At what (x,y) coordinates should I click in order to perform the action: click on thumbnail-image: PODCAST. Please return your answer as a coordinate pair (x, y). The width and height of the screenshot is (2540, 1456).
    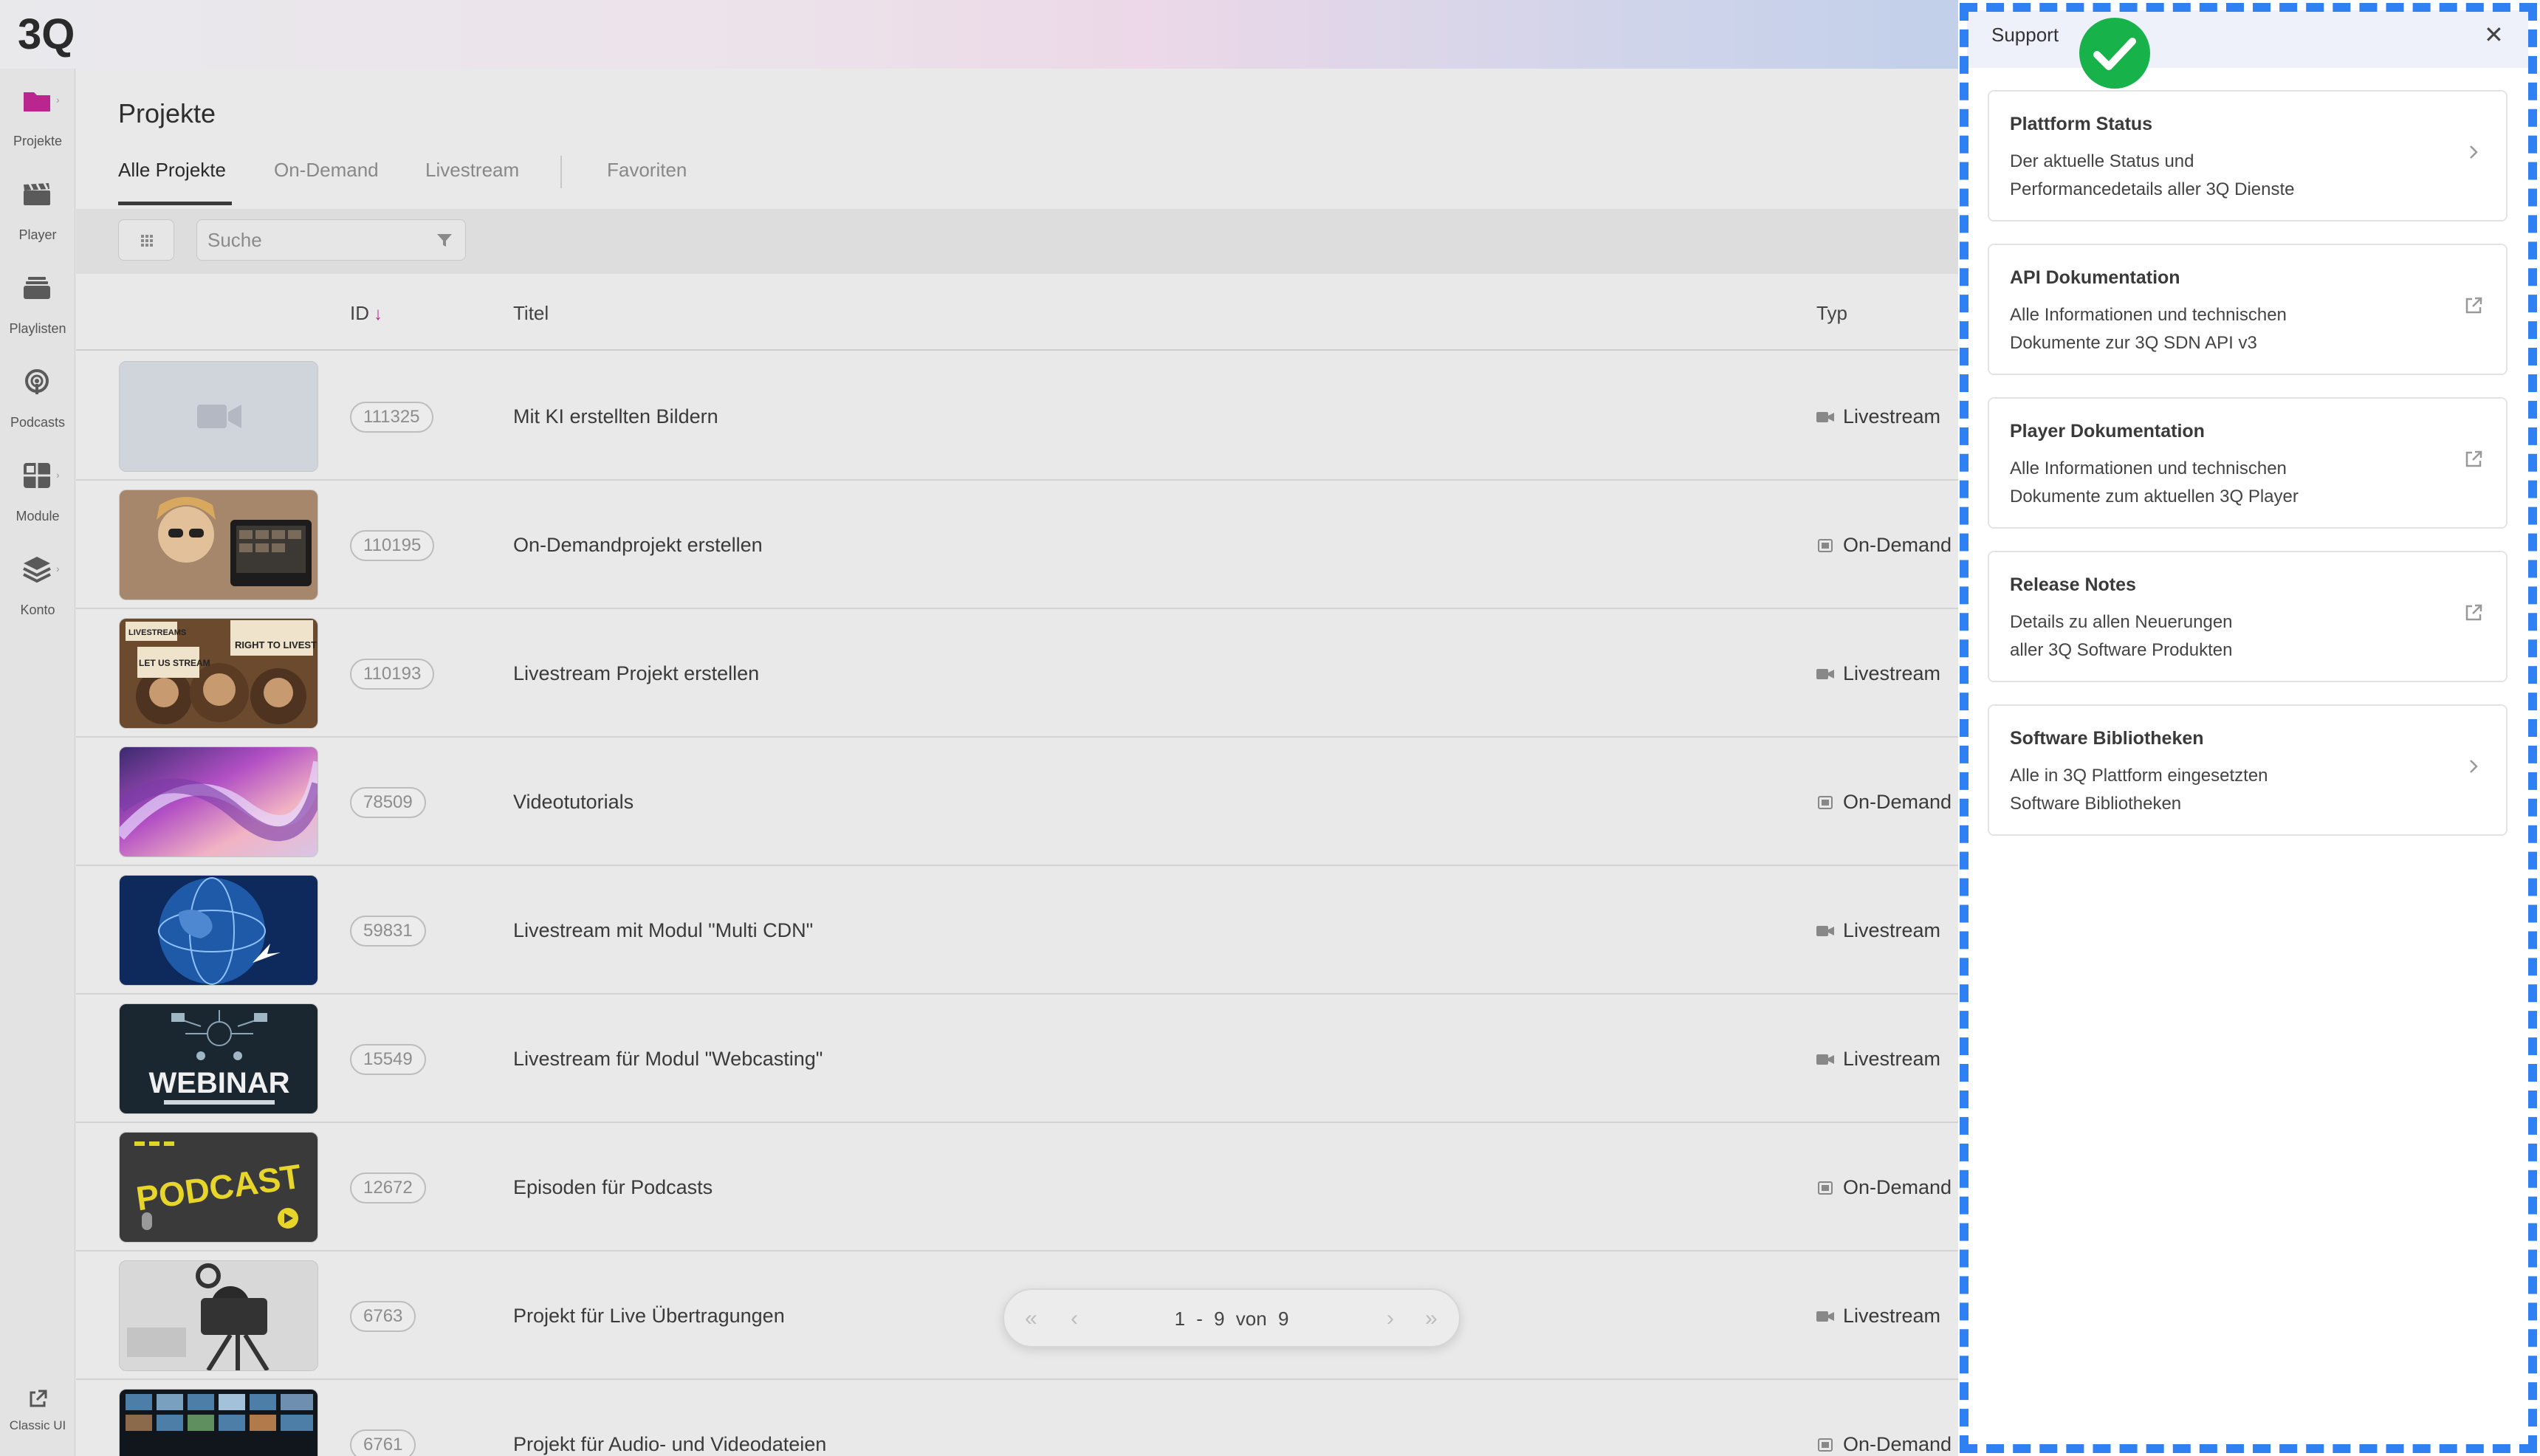
    Looking at the image, I should click on (218, 1187).